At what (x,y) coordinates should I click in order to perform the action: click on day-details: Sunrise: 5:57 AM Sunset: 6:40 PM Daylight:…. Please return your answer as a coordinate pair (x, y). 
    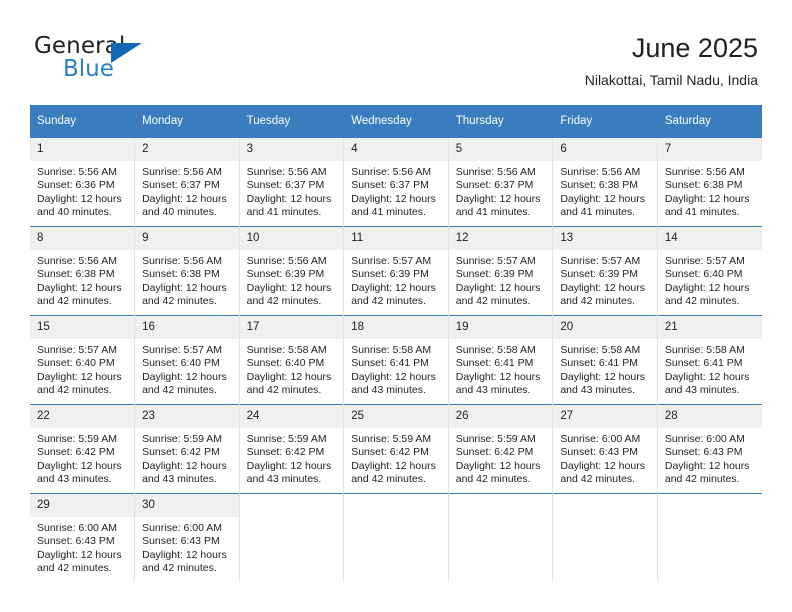
    Looking at the image, I should click on (187, 368).